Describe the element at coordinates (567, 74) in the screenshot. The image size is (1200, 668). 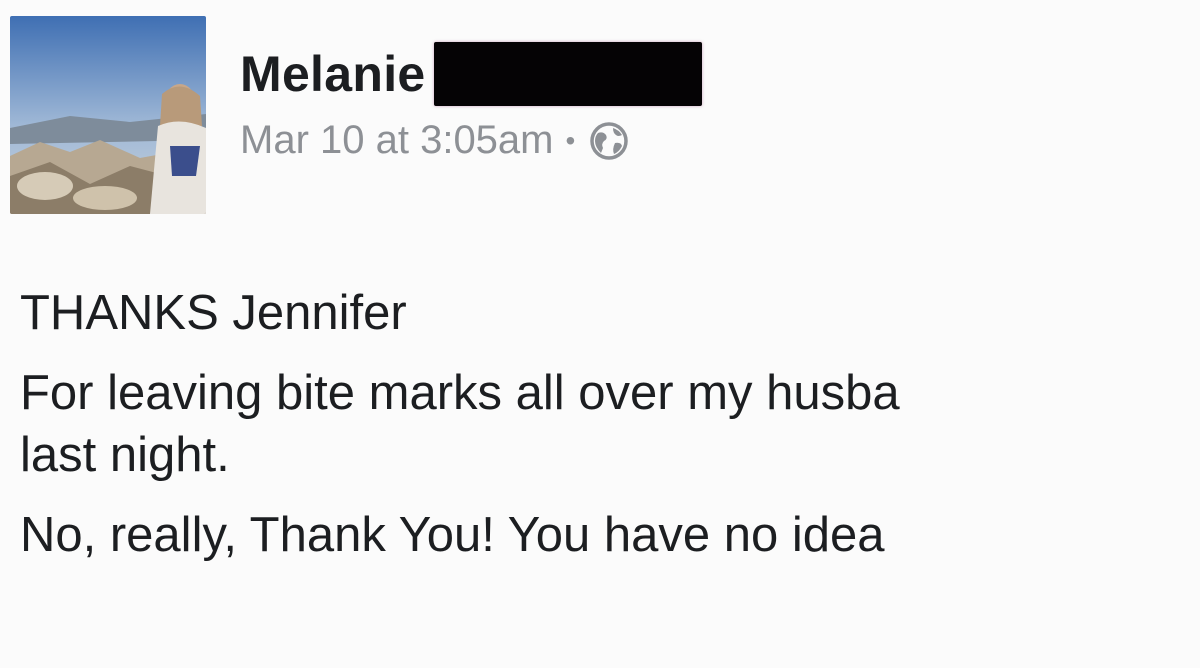
I see `name-redaction-bar` at that location.